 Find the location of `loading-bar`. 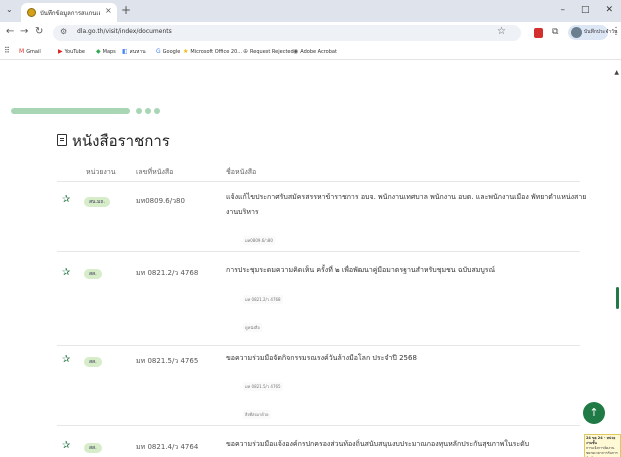

loading-bar is located at coordinates (70, 111).